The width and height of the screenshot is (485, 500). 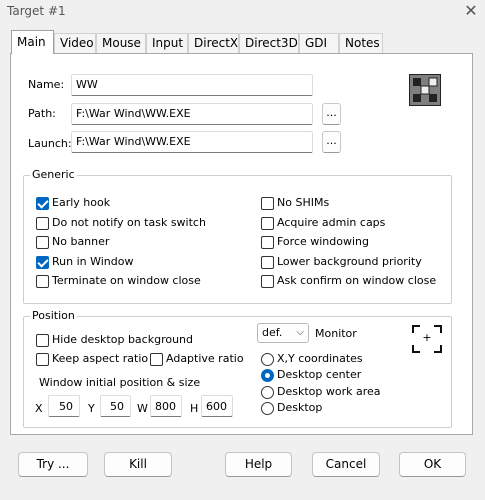 I want to click on acquire-admin-label: Acquire admin caps, so click(x=331, y=222).